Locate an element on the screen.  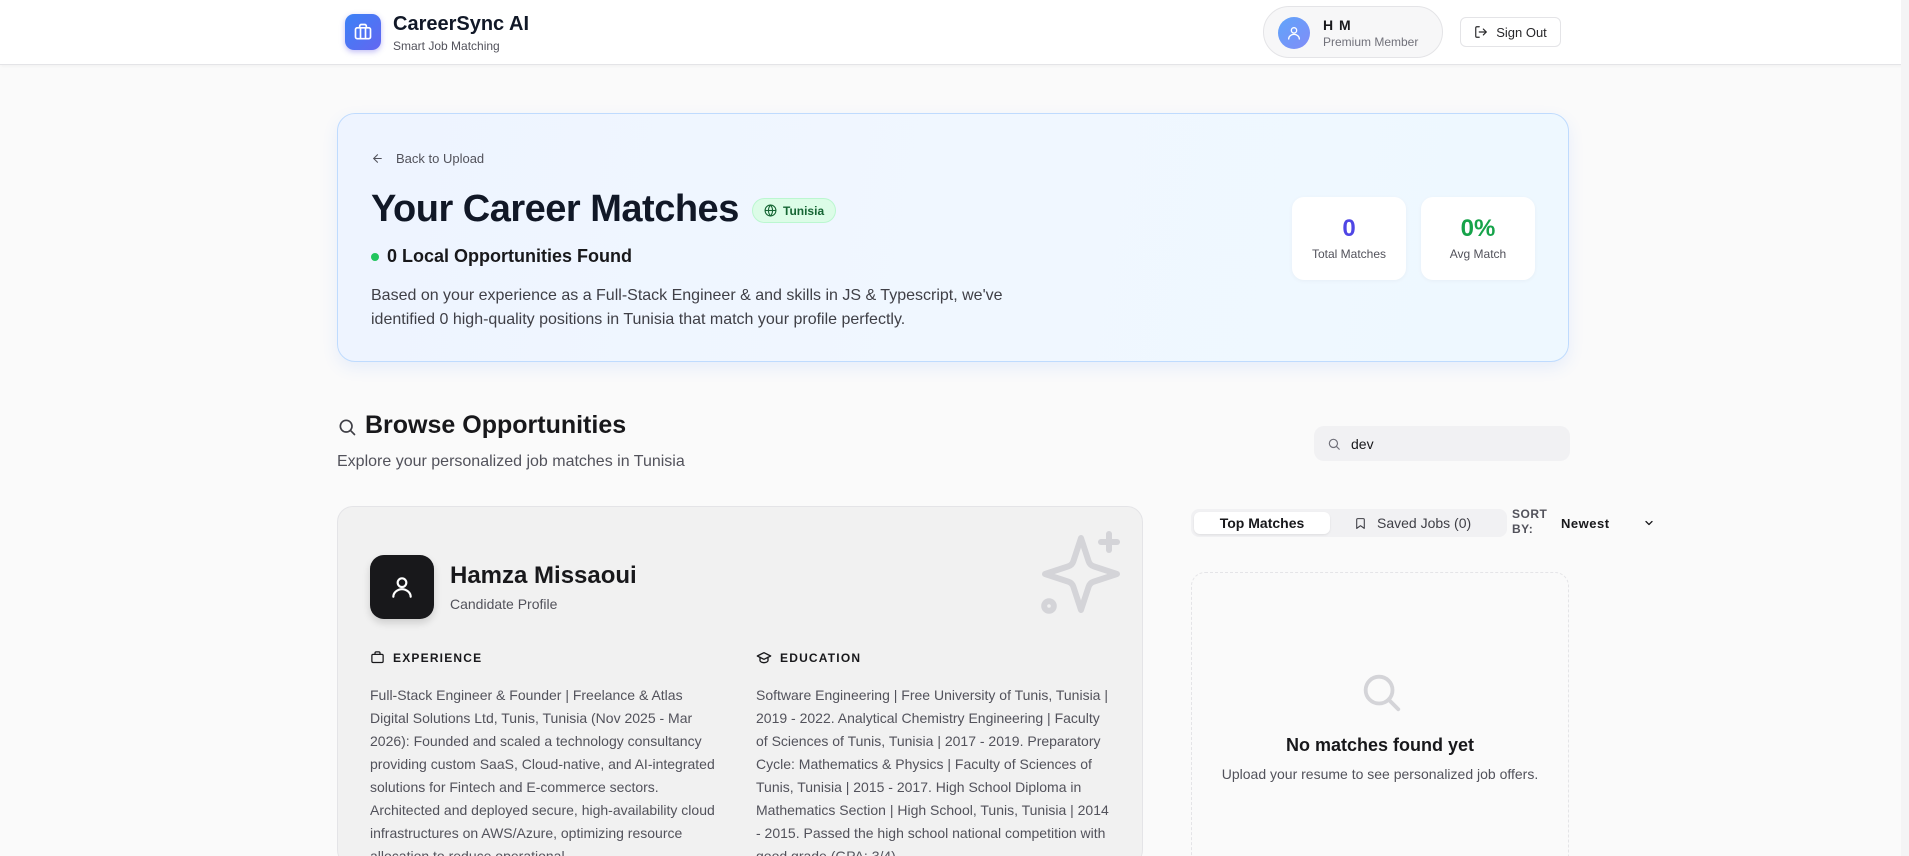
results-tabs: Top Matches Saved Jobs (0) is located at coordinates (1349, 523).